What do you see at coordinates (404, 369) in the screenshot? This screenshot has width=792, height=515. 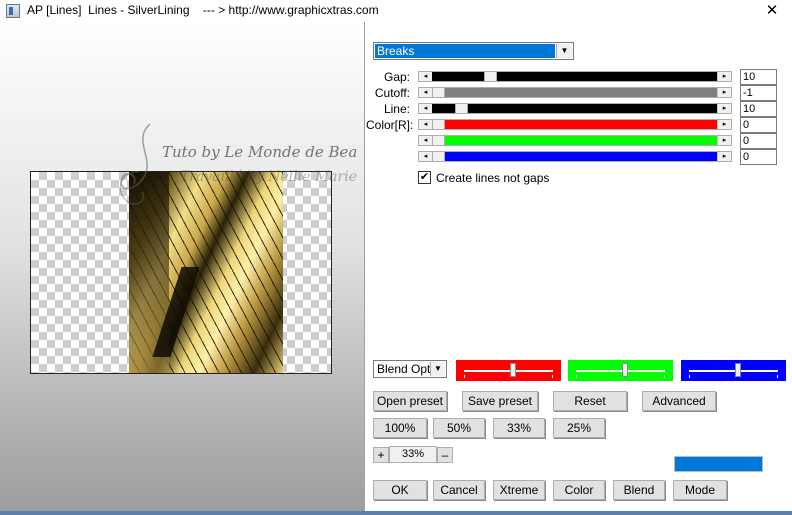 I see `blend-options-text: Blend Options` at bounding box center [404, 369].